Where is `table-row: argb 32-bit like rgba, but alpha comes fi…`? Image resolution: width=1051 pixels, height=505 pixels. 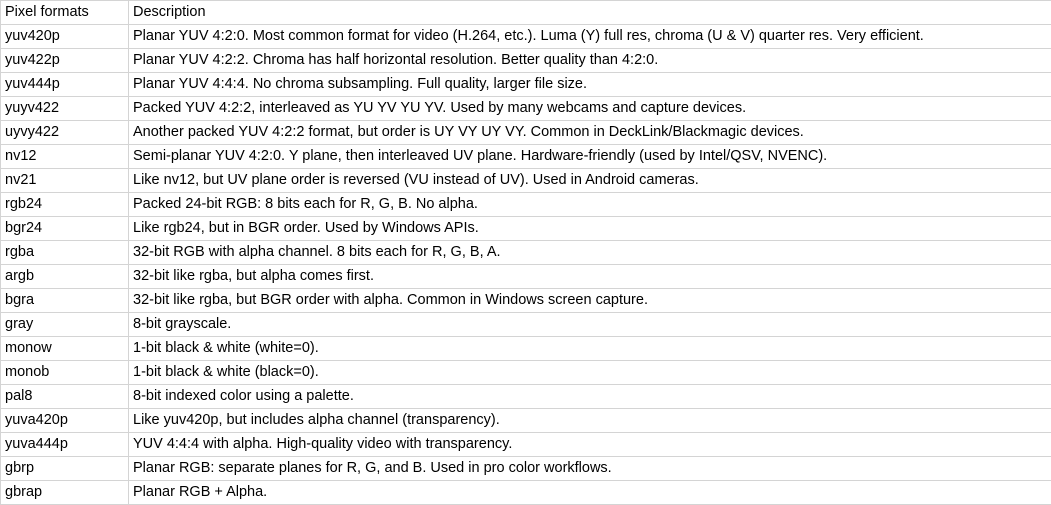 table-row: argb 32-bit like rgba, but alpha comes fi… is located at coordinates (525, 276).